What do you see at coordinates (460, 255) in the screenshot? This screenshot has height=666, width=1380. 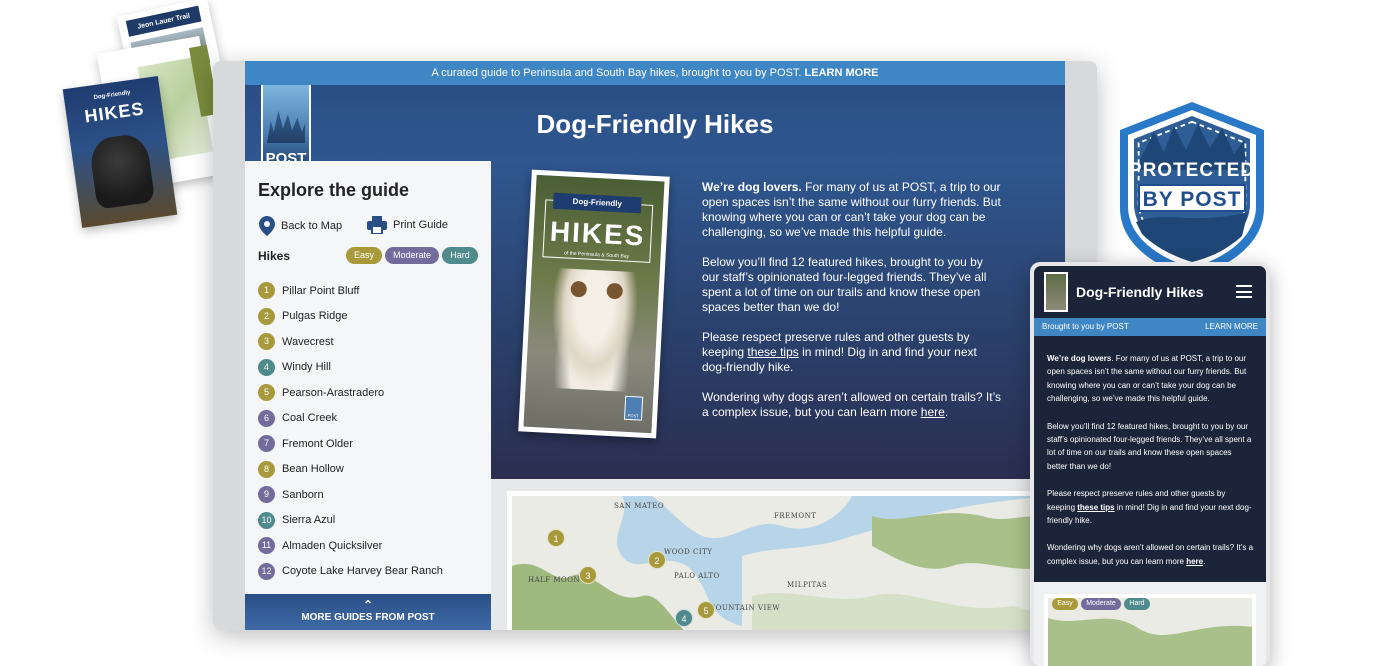 I see `filter-hard-pill: Hard` at bounding box center [460, 255].